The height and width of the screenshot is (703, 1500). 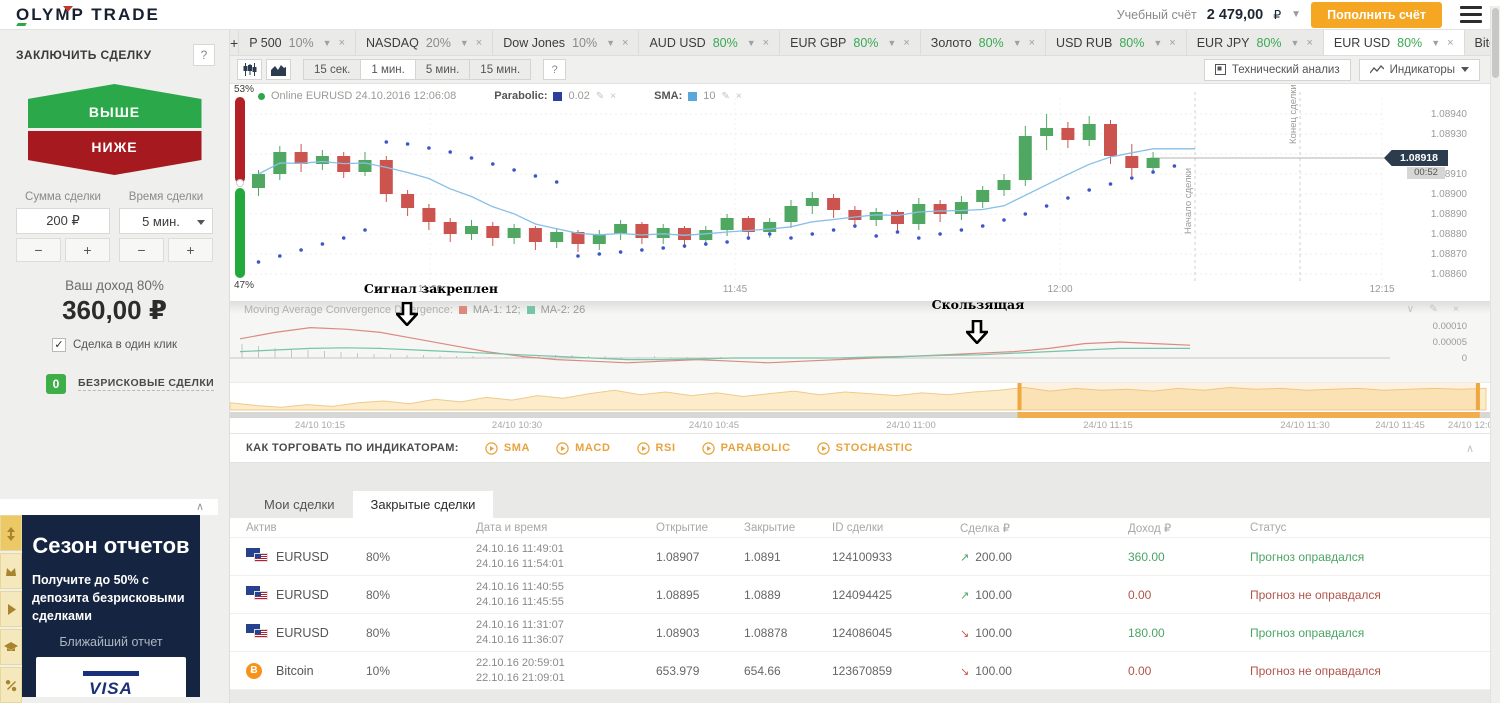 What do you see at coordinates (253, 670) in the screenshot?
I see `asset-icon-cell: Ƀ` at bounding box center [253, 670].